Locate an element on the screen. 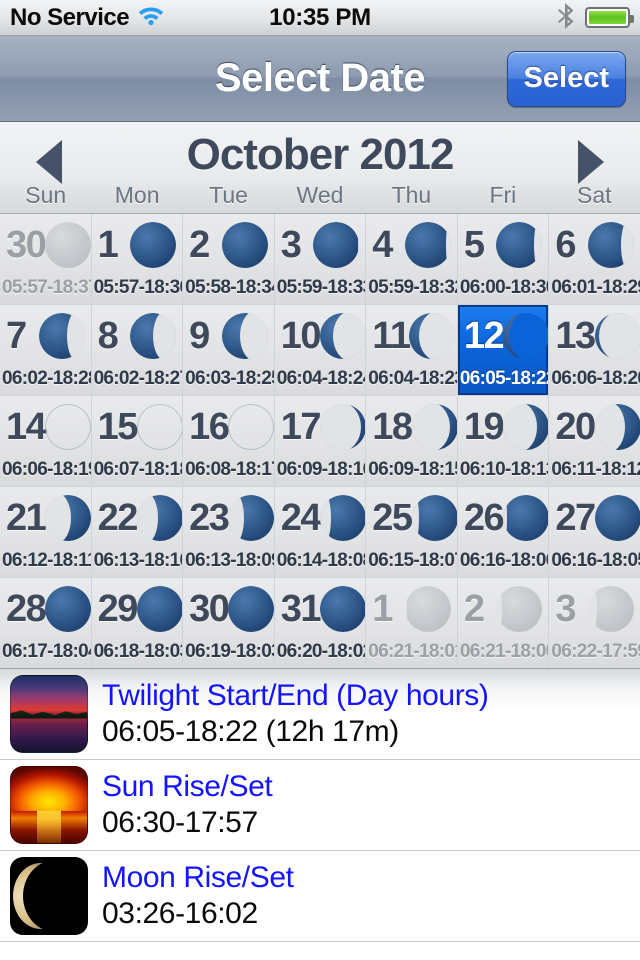  calendar-day-cell: 15 06:07-18:18 is located at coordinates (137, 441).